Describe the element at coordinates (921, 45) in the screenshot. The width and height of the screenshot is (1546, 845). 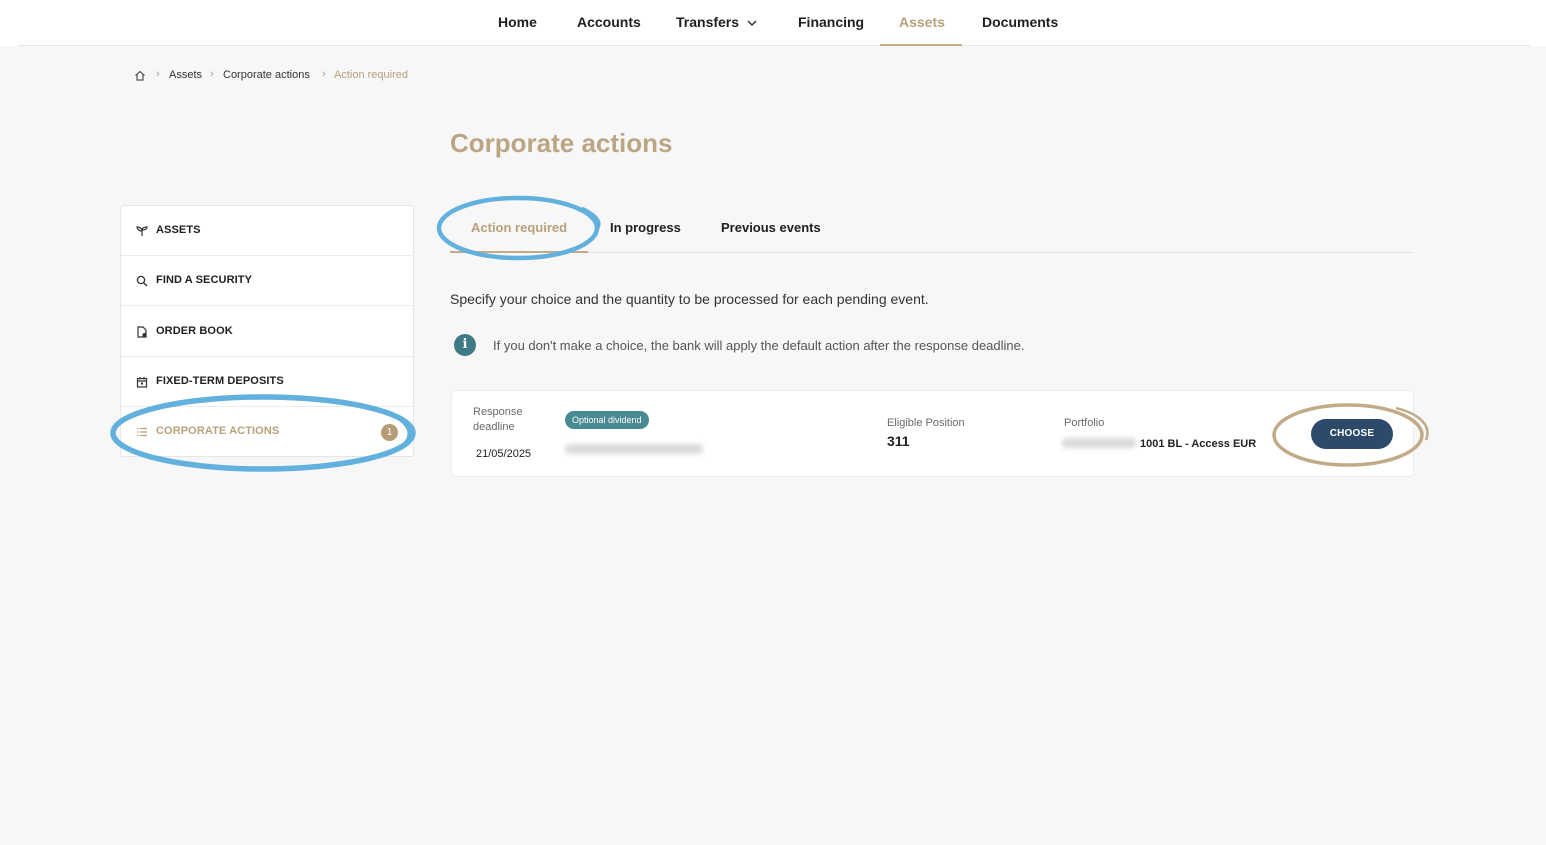
I see `nav-active-underline` at that location.